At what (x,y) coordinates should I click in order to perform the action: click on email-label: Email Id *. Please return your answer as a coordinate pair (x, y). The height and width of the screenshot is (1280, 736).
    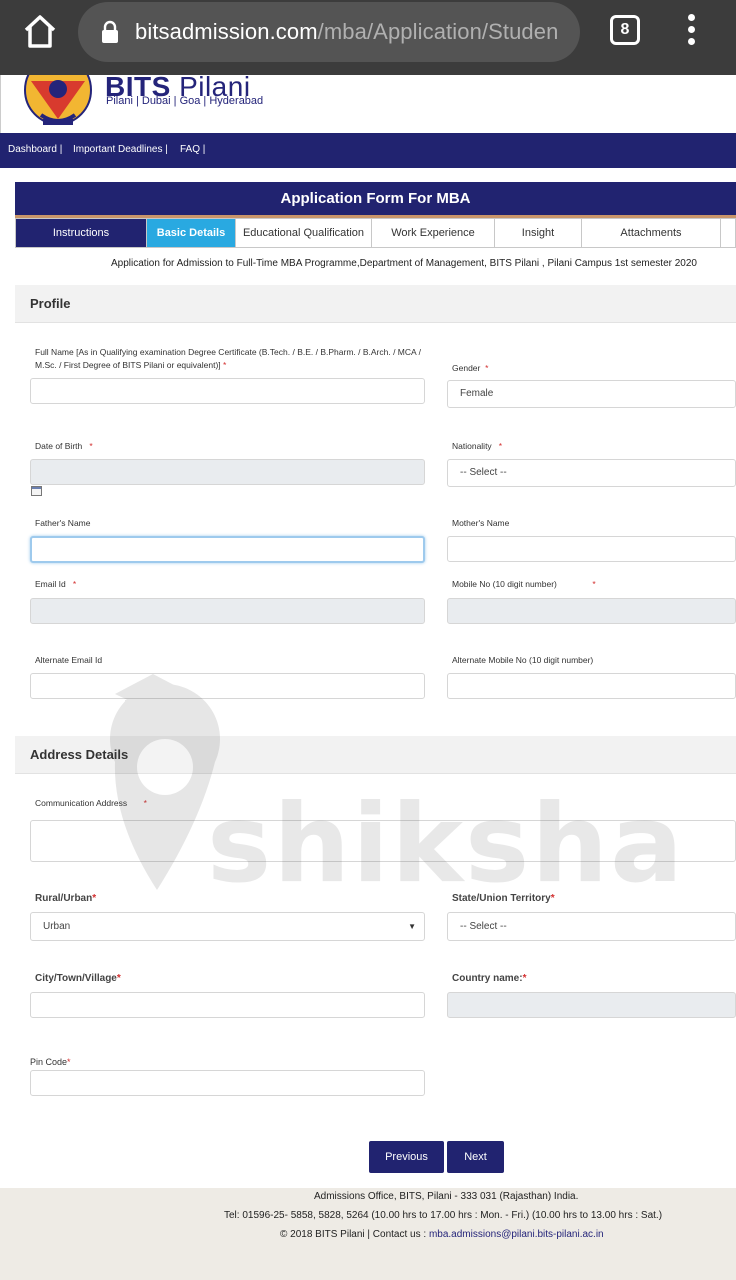
    Looking at the image, I should click on (56, 584).